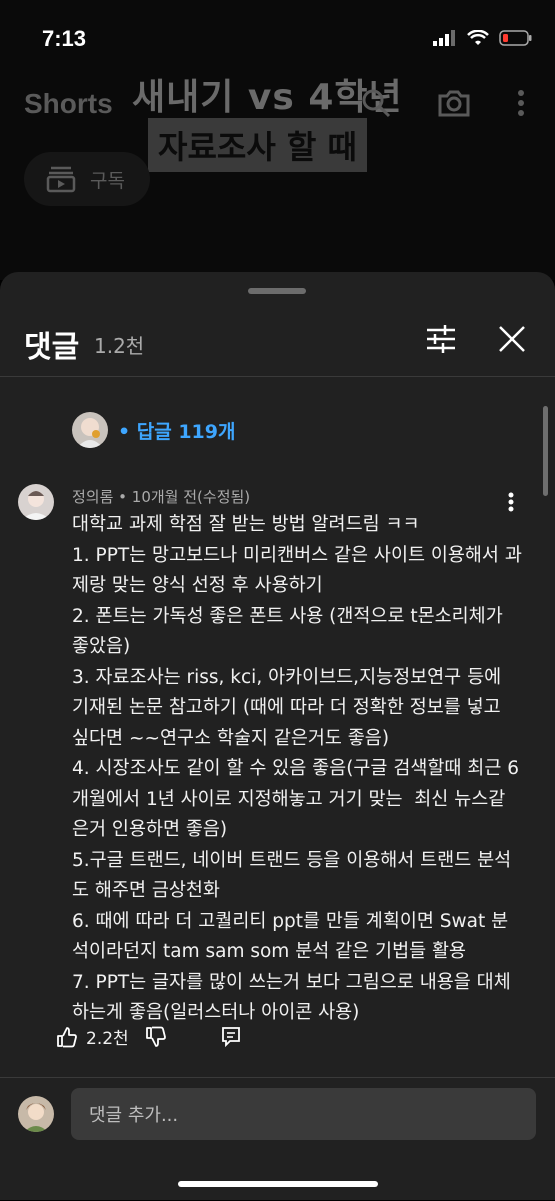 The height and width of the screenshot is (1201, 555). What do you see at coordinates (67, 1037) in the screenshot?
I see `like-icon` at bounding box center [67, 1037].